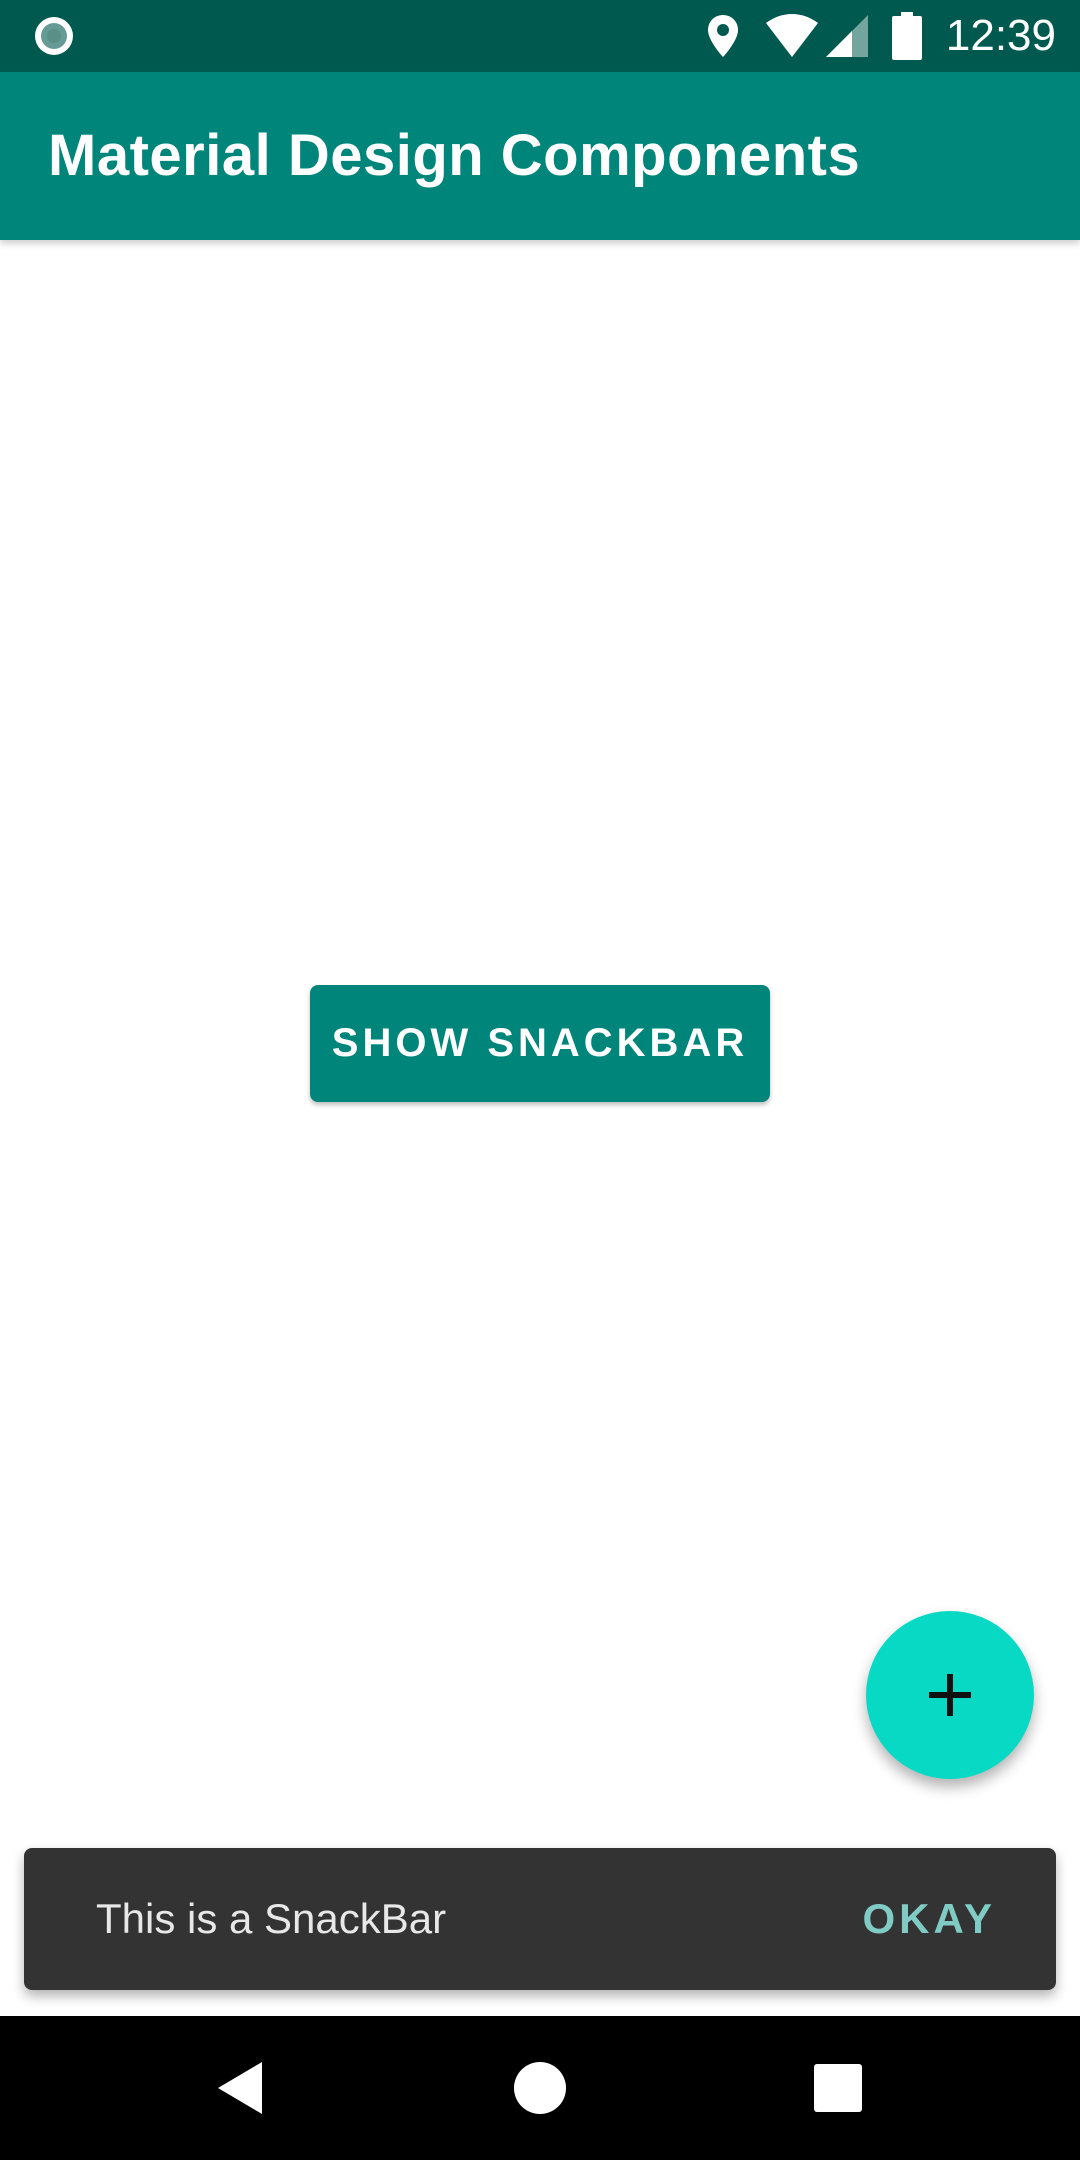 This screenshot has width=1080, height=2160. I want to click on signal-icon, so click(846, 36).